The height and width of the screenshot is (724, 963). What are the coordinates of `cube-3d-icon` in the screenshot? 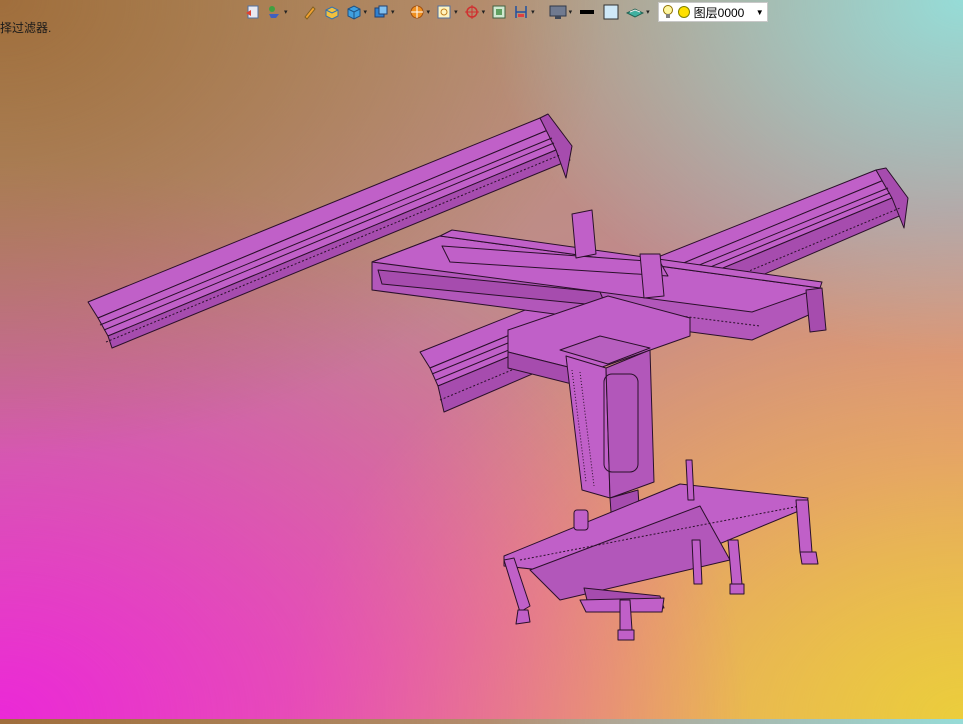 It's located at (354, 12).